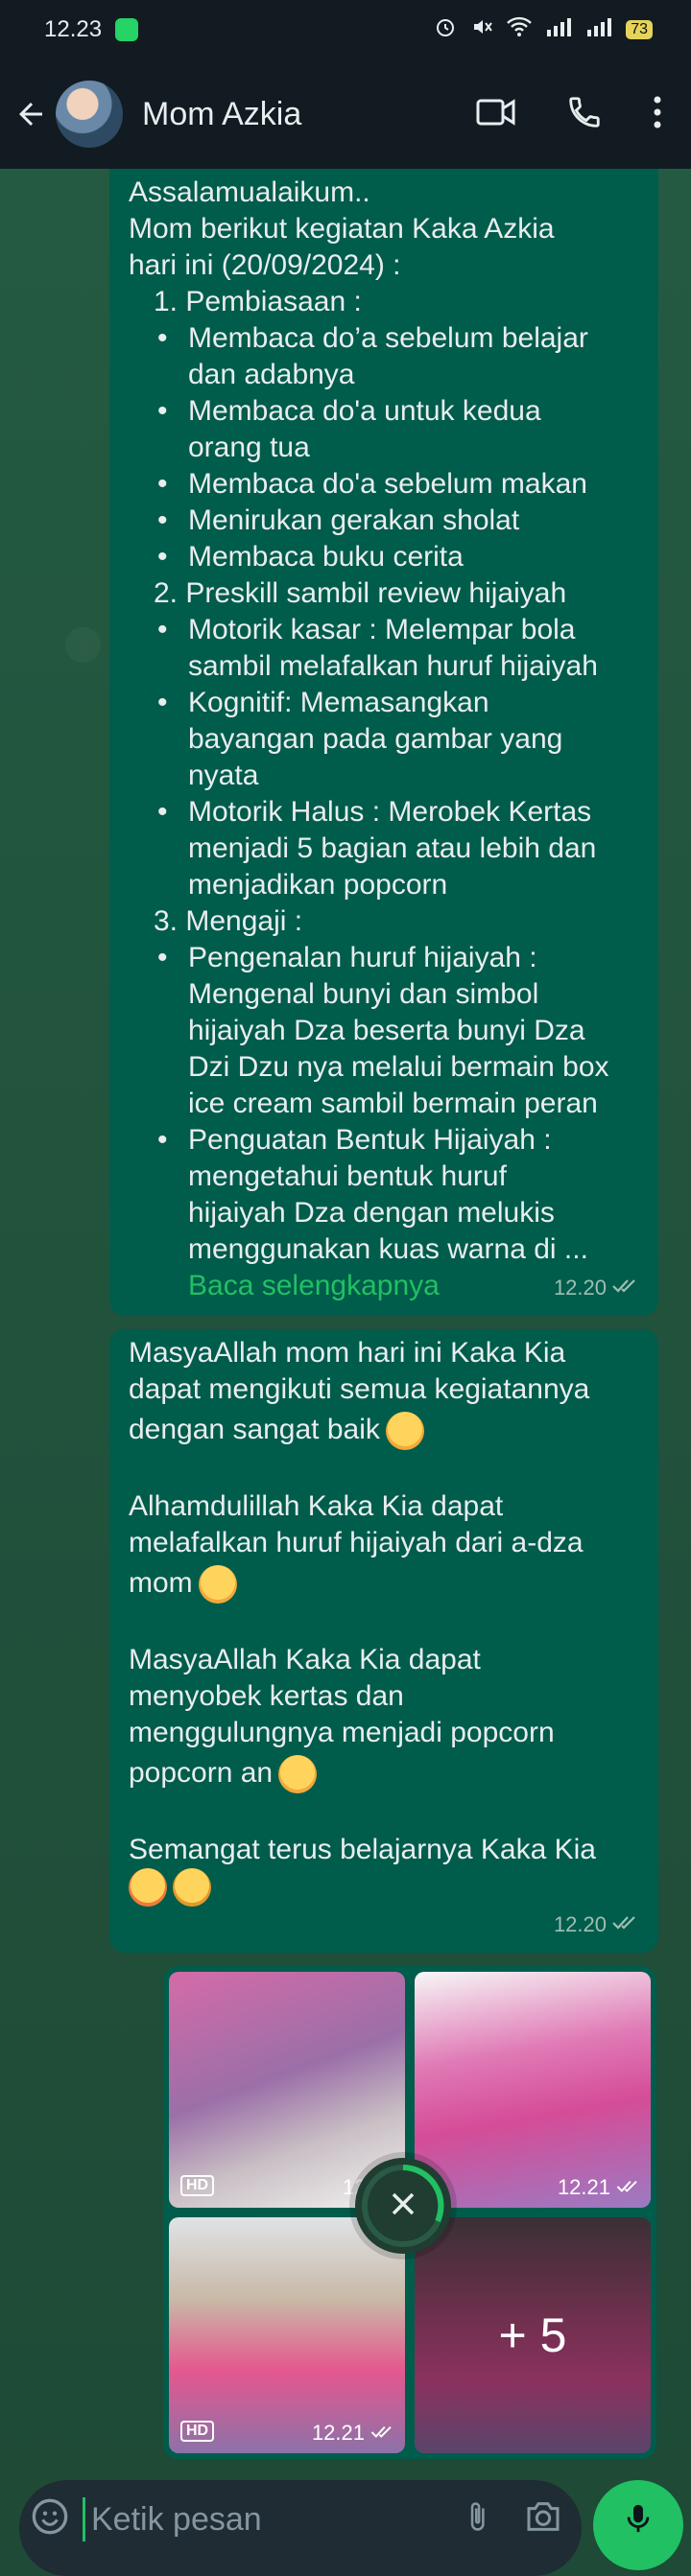 The image size is (691, 2576). I want to click on battery-icon: 73, so click(639, 29).